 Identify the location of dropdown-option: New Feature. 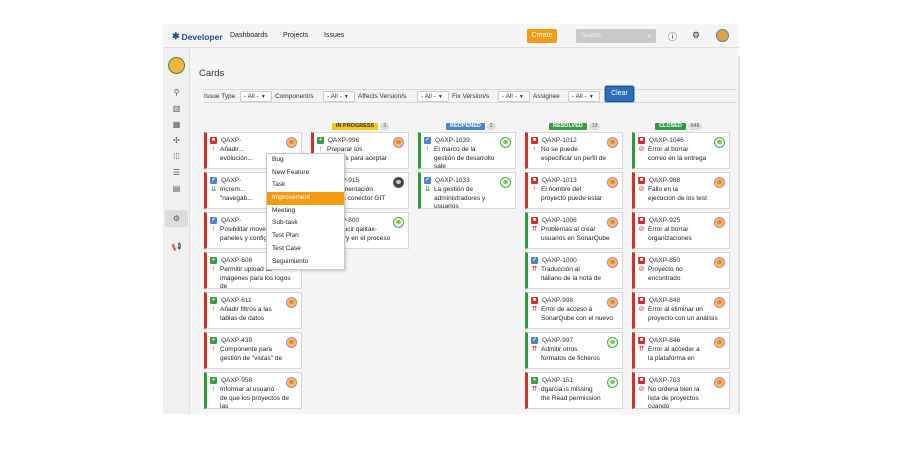
(305, 173).